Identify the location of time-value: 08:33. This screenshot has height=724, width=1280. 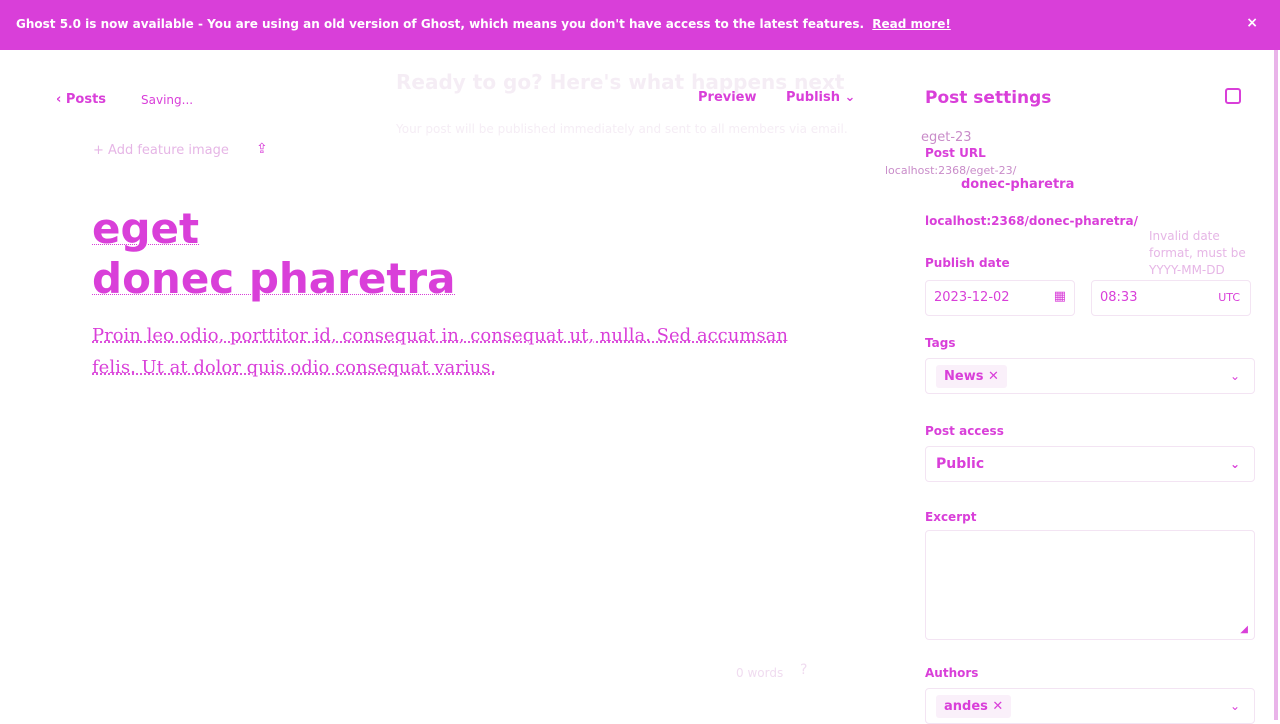
(1119, 297).